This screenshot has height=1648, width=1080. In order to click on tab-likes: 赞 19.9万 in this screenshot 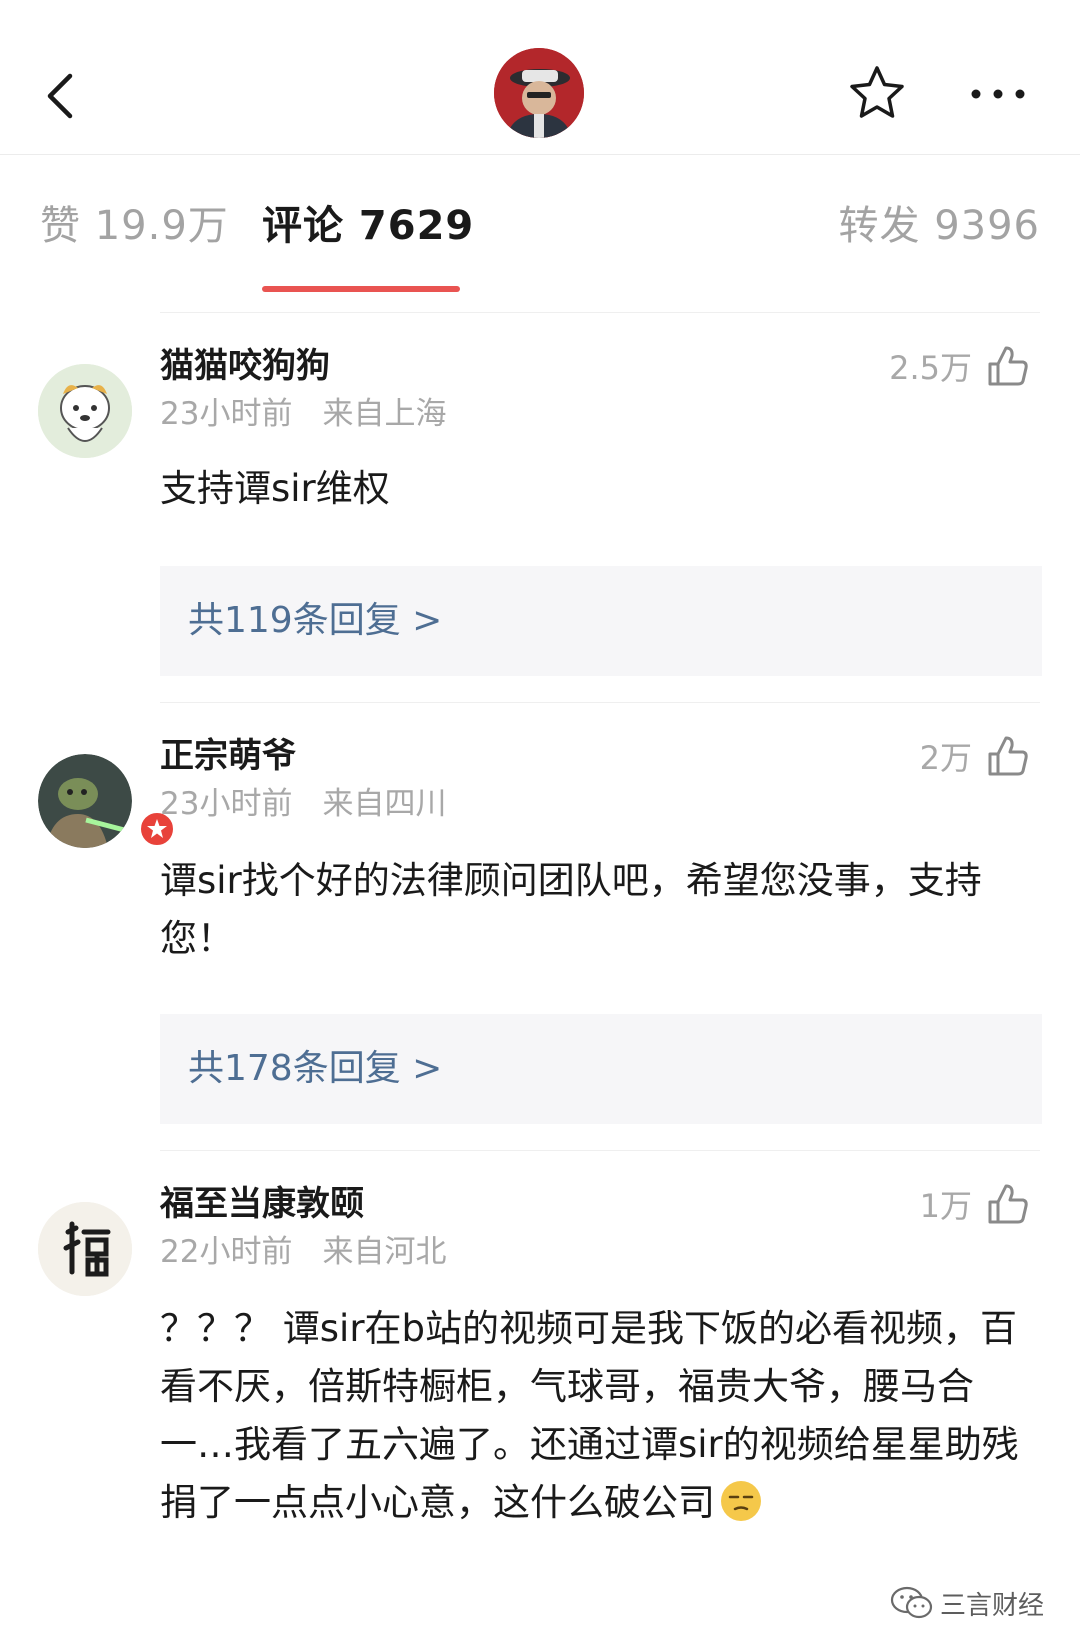, I will do `click(134, 226)`.